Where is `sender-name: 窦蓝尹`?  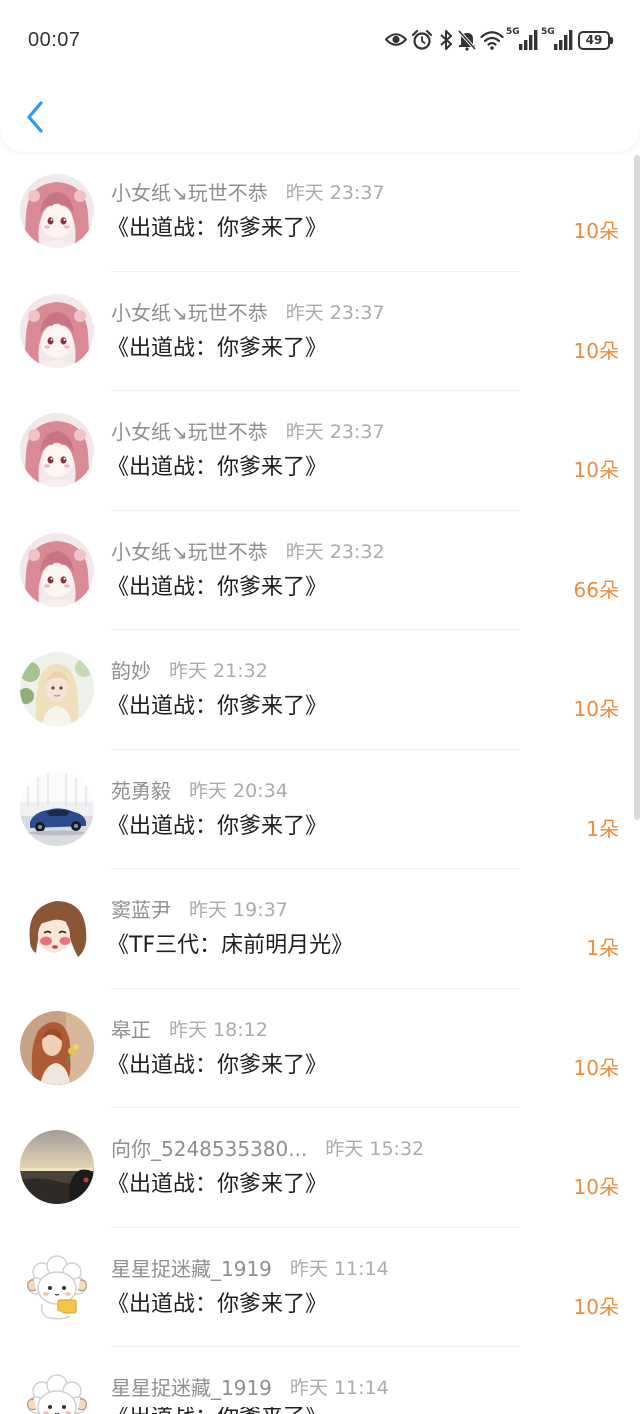
sender-name: 窦蓝尹 is located at coordinates (141, 910).